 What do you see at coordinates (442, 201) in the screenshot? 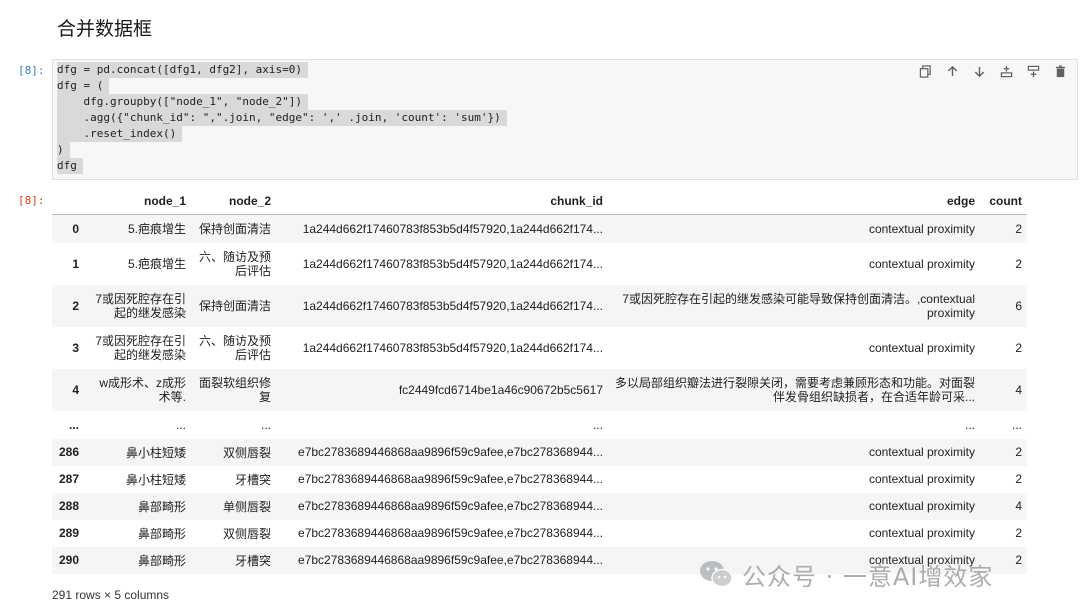
I see `column-header-chunk-id: chunk_id` at bounding box center [442, 201].